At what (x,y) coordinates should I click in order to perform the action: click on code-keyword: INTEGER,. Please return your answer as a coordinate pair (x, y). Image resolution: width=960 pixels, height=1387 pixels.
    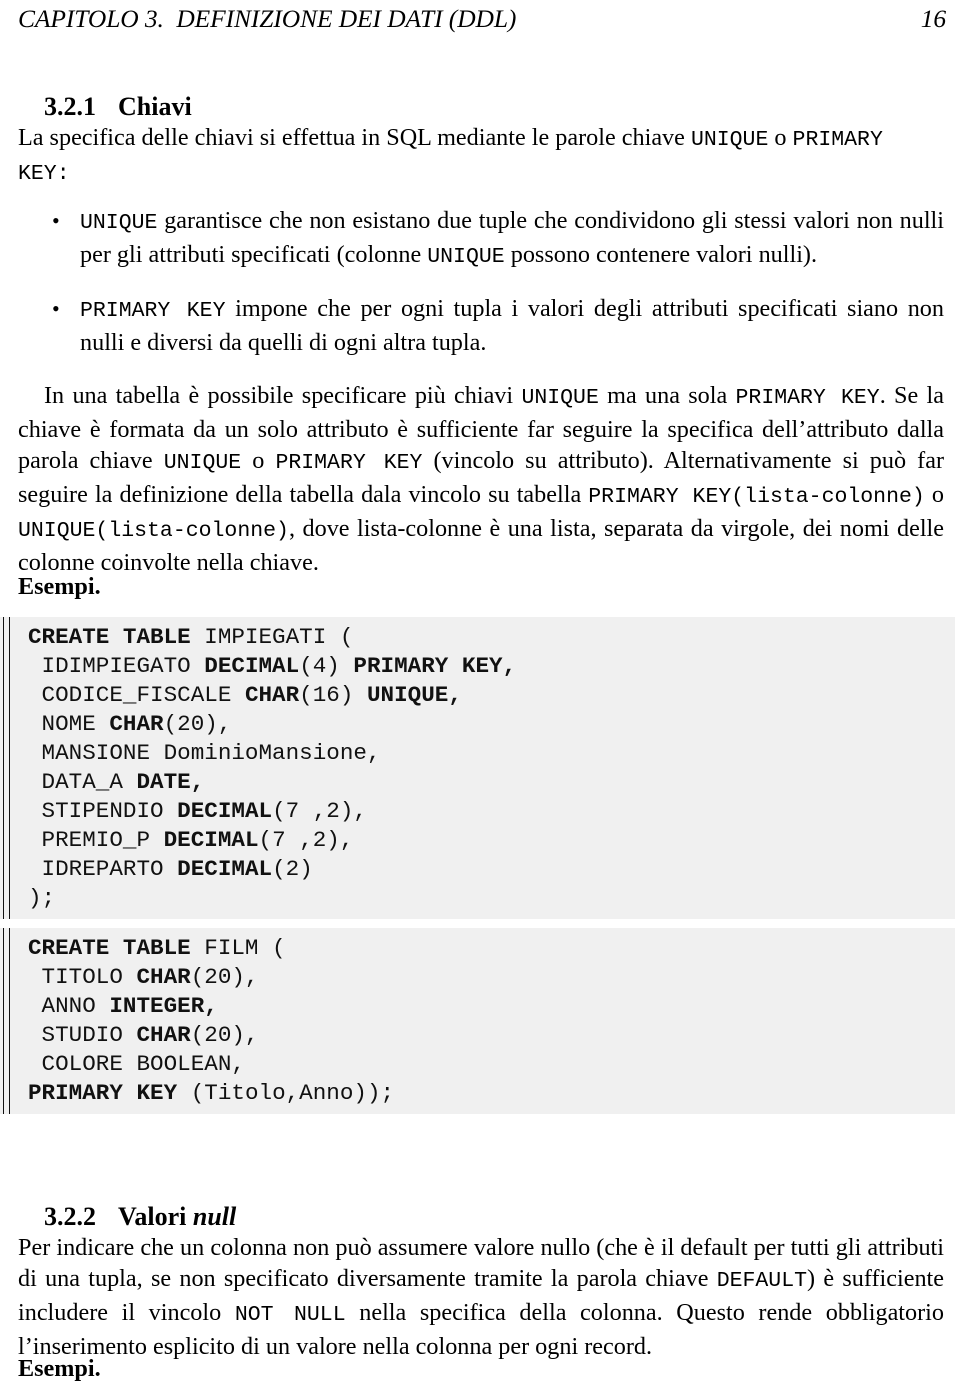
    Looking at the image, I should click on (163, 1006).